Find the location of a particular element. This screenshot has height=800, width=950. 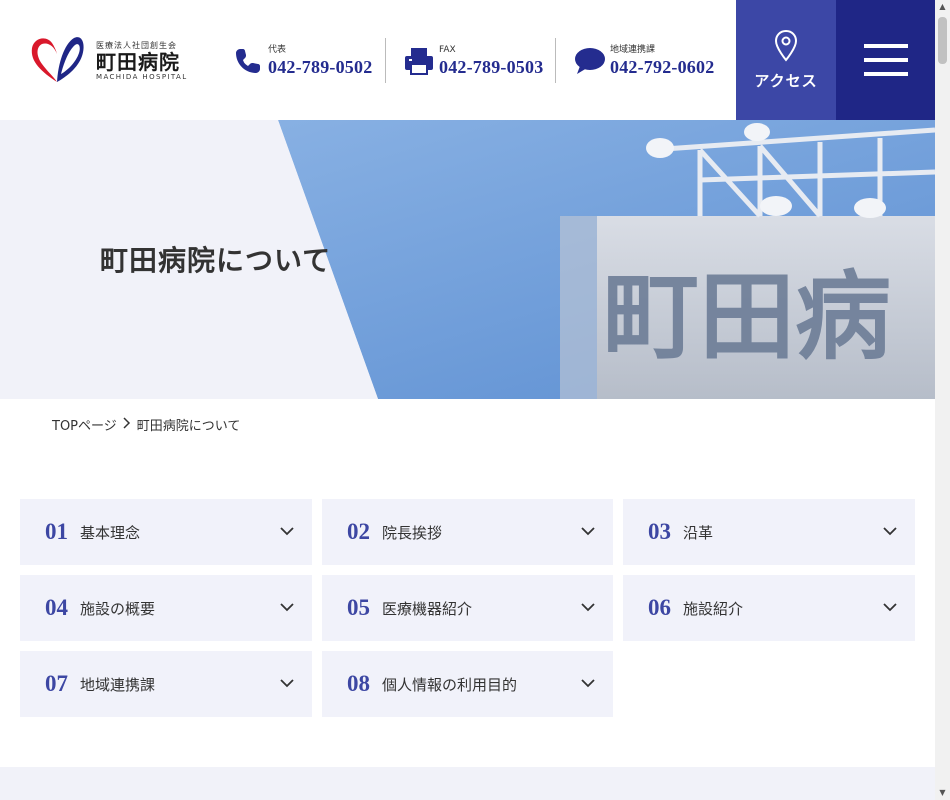

contact-main-phone: 代表 042-789-0502 is located at coordinates (302, 61).